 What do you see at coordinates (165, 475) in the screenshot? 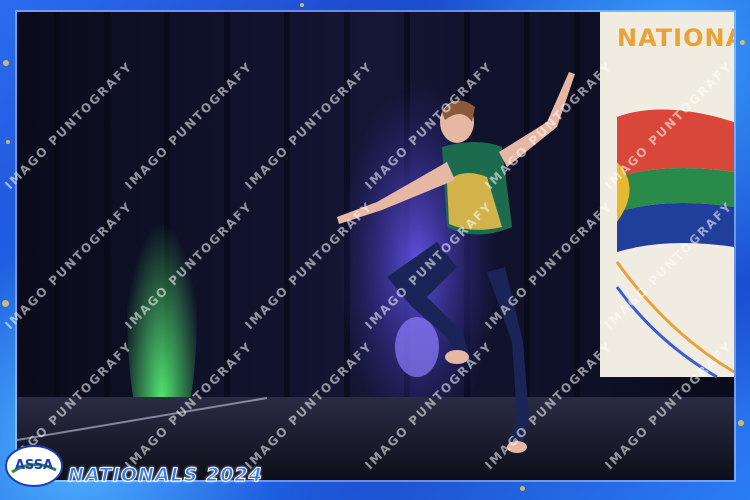
I see `event-title: NATIONALS 2024` at bounding box center [165, 475].